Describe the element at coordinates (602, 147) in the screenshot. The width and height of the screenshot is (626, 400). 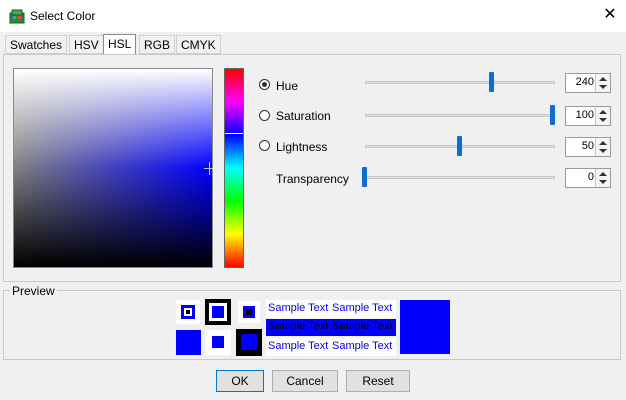
I see `lightness-spinner-buttons` at that location.